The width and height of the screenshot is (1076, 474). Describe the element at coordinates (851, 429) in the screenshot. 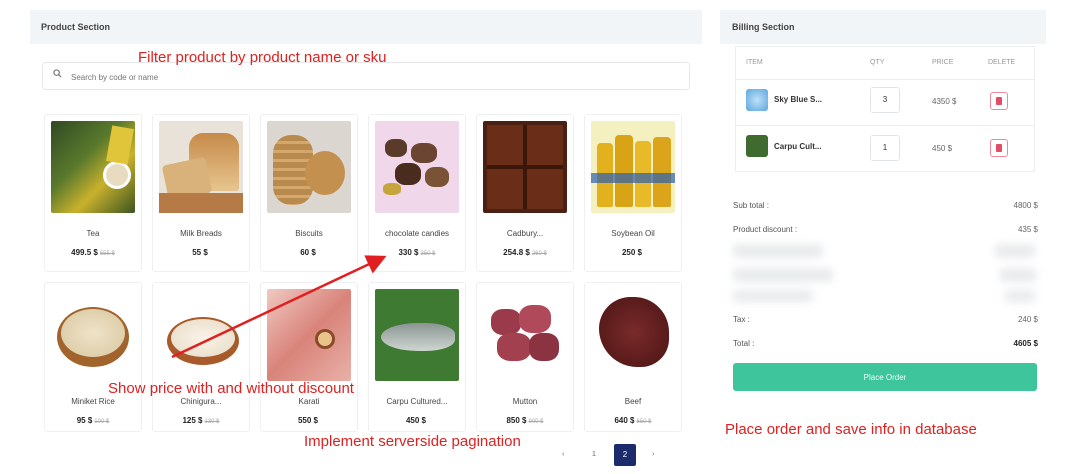

I see `annotation-order: Place order and save info in database` at that location.